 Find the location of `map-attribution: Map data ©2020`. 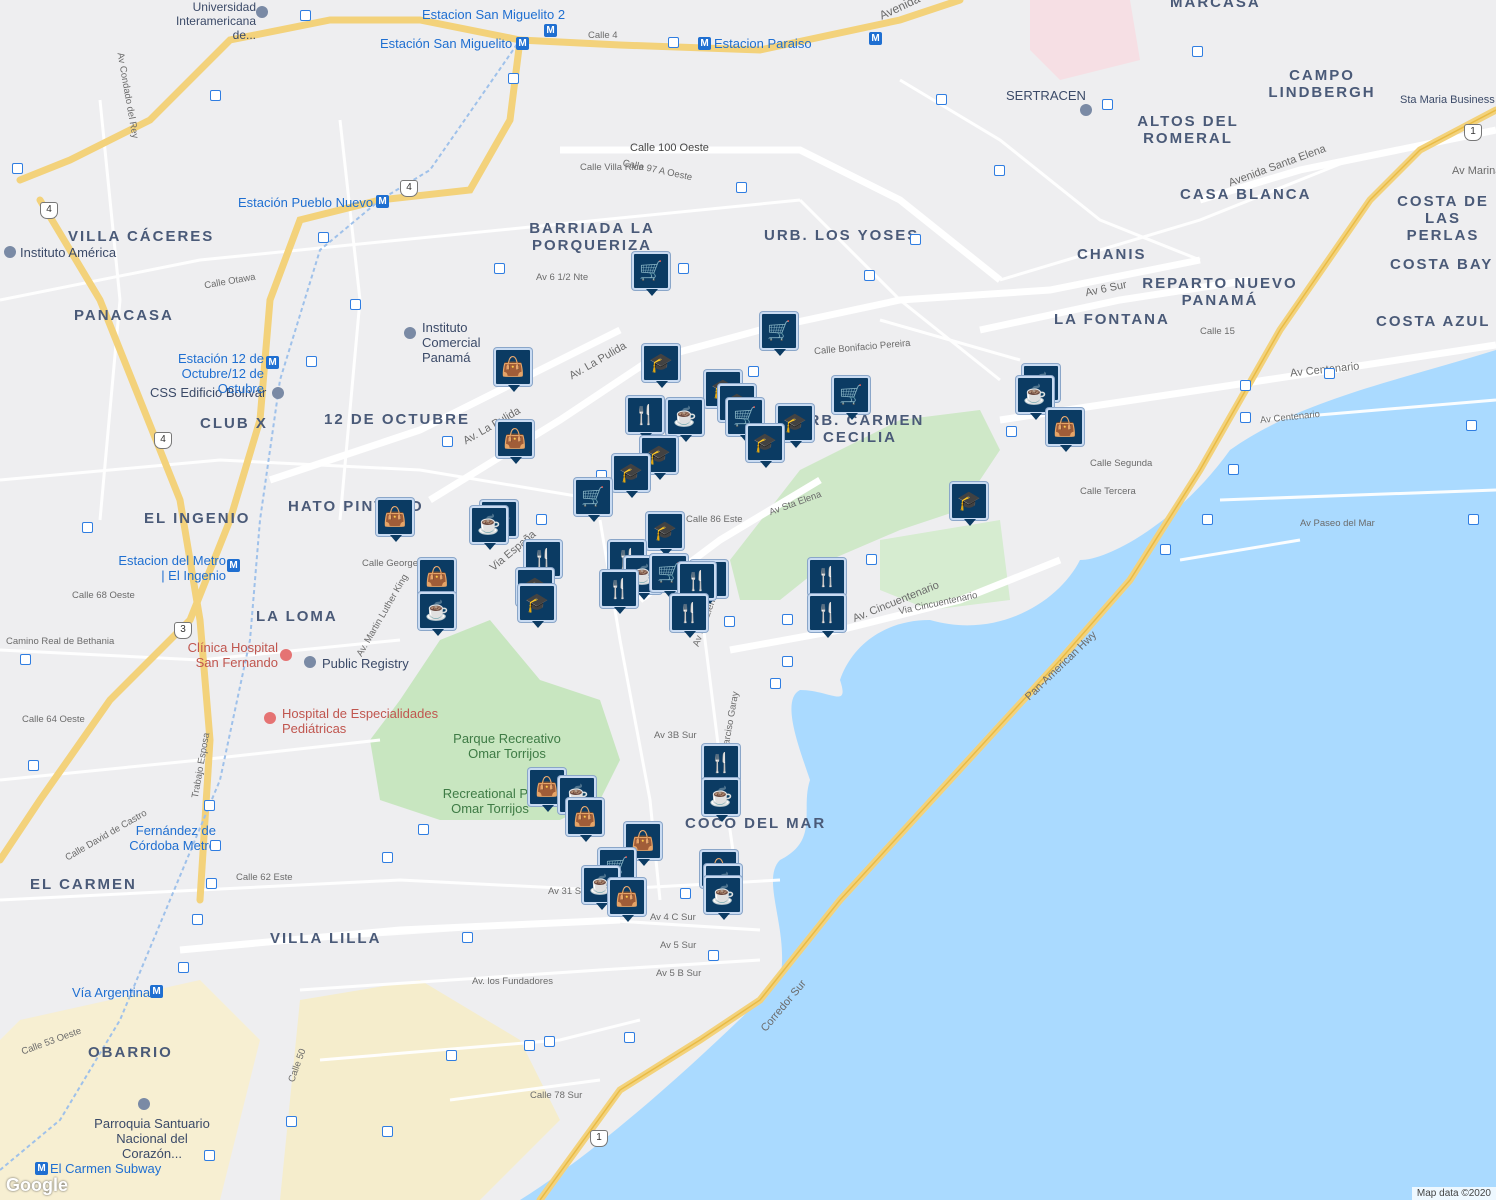

map-attribution: Map data ©2020 is located at coordinates (1453, 1193).